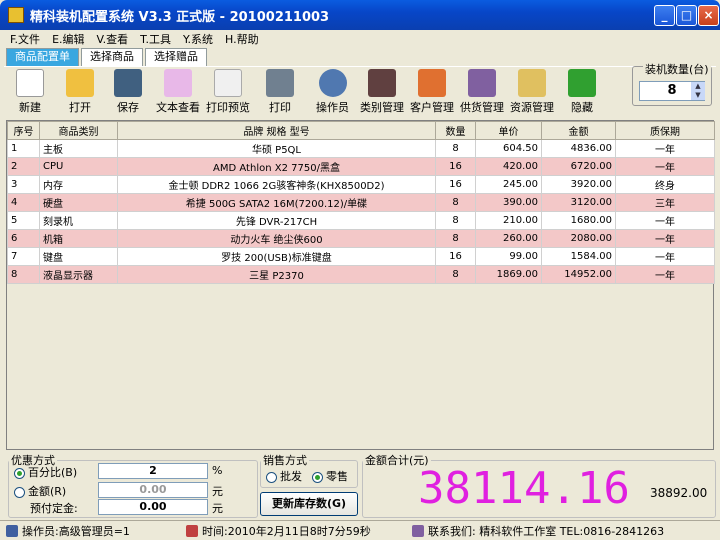  I want to click on table-row: 6 机箱 动力火车 绝尘侠600 8 260.00 2080.00 一年, so click(361, 238).